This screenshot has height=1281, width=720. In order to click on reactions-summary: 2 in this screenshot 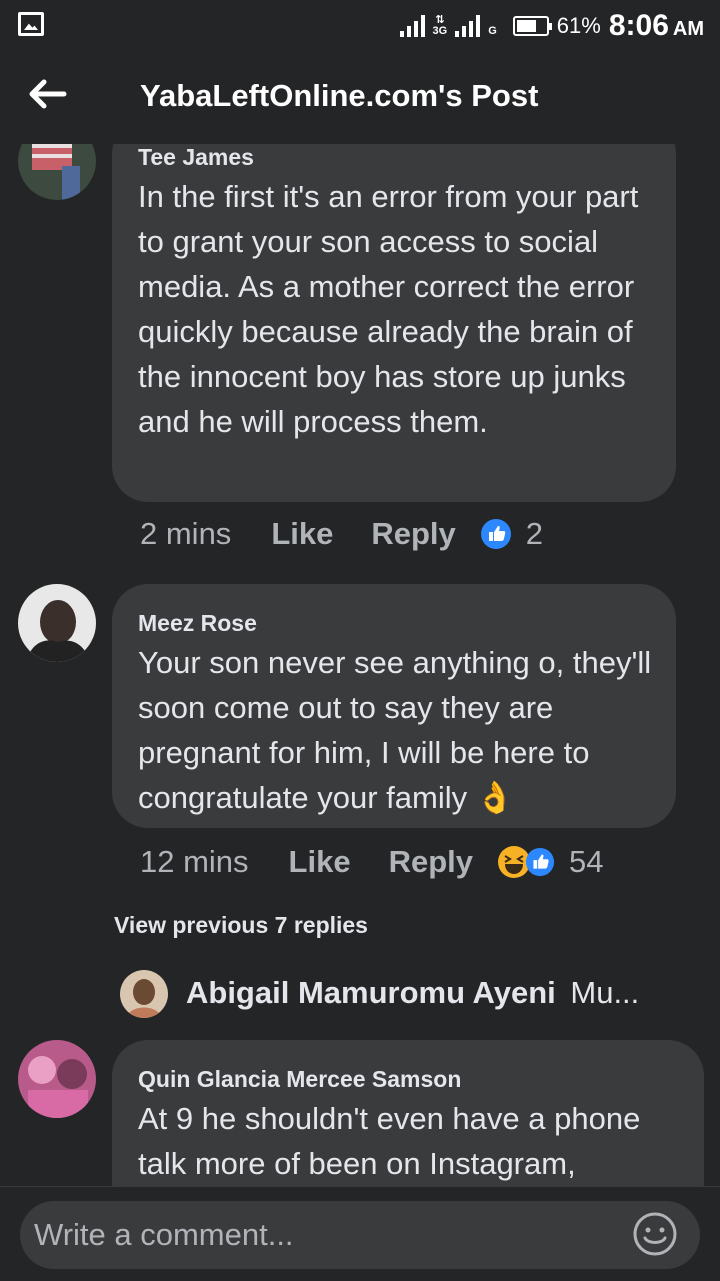, I will do `click(511, 534)`.